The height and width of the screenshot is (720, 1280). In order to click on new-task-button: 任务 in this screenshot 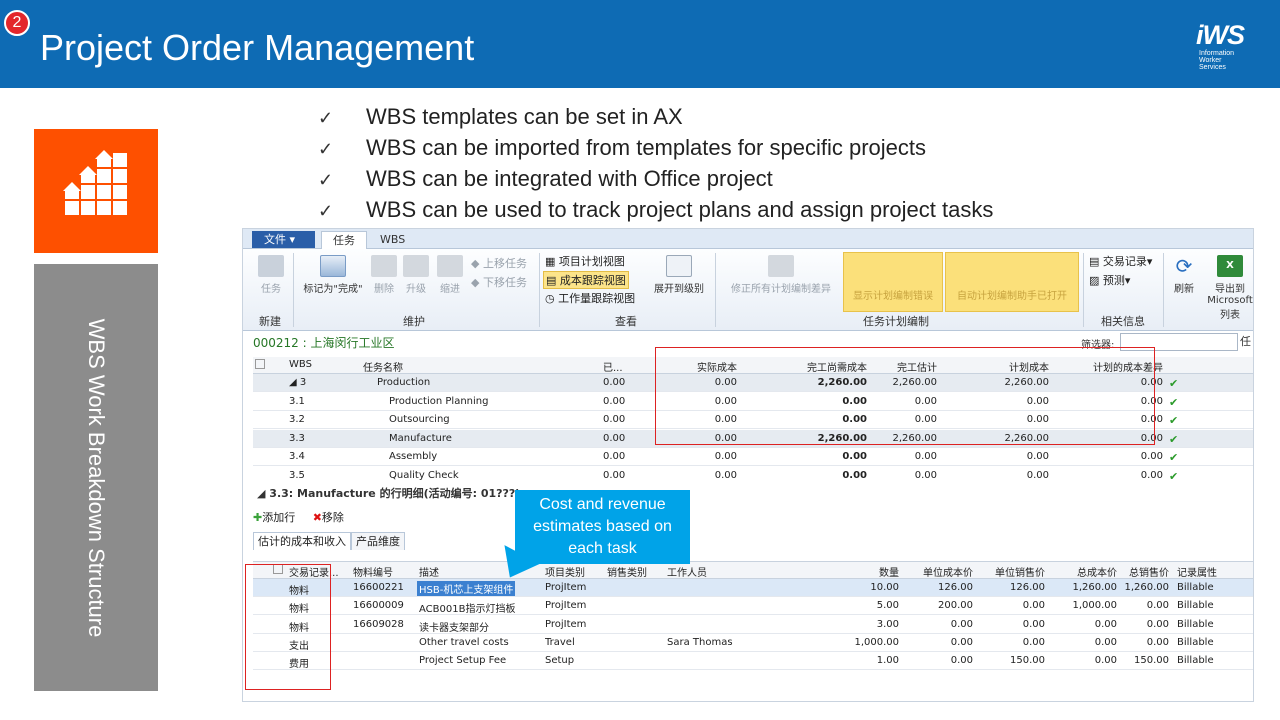, I will do `click(271, 275)`.